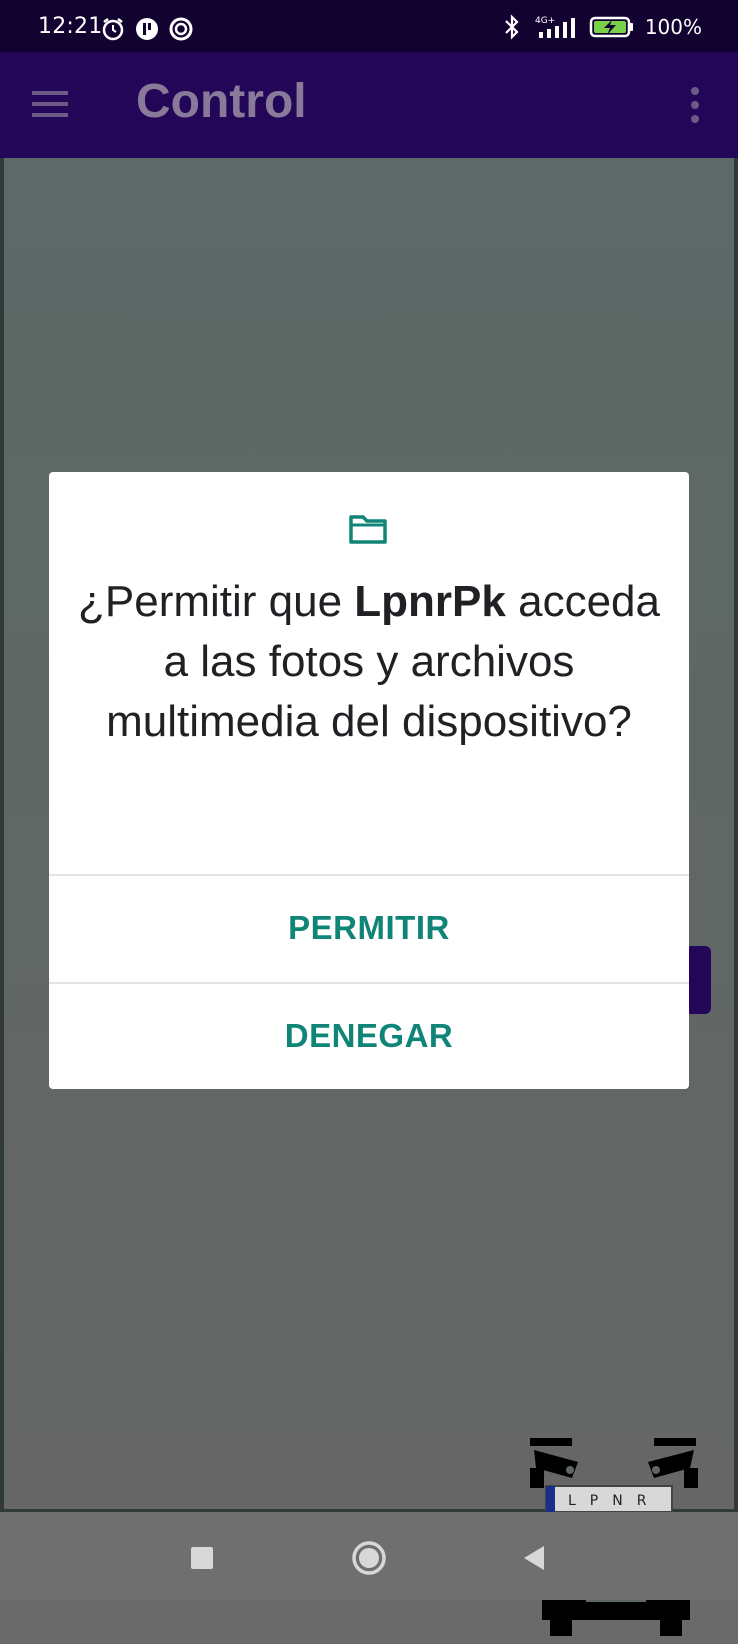 This screenshot has height=1644, width=738. I want to click on status-notification-icons, so click(147, 28).